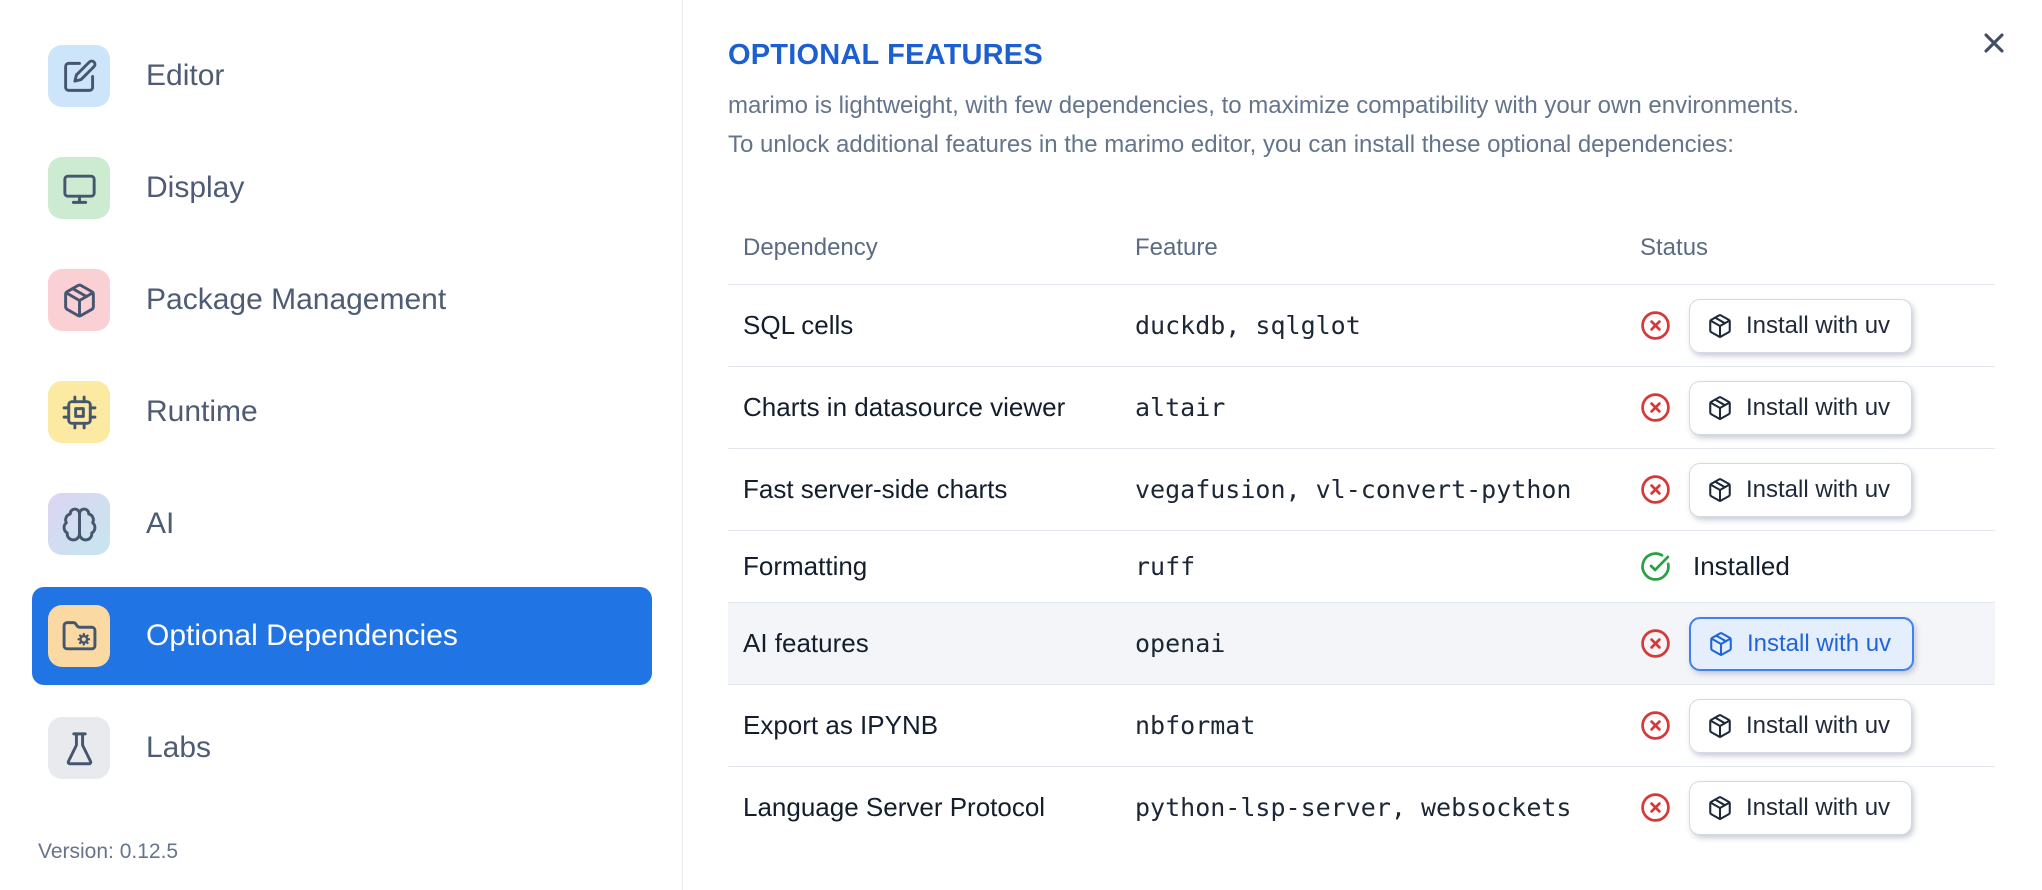 The height and width of the screenshot is (890, 2042). Describe the element at coordinates (342, 188) in the screenshot. I see `sidebar-item-display: Display` at that location.